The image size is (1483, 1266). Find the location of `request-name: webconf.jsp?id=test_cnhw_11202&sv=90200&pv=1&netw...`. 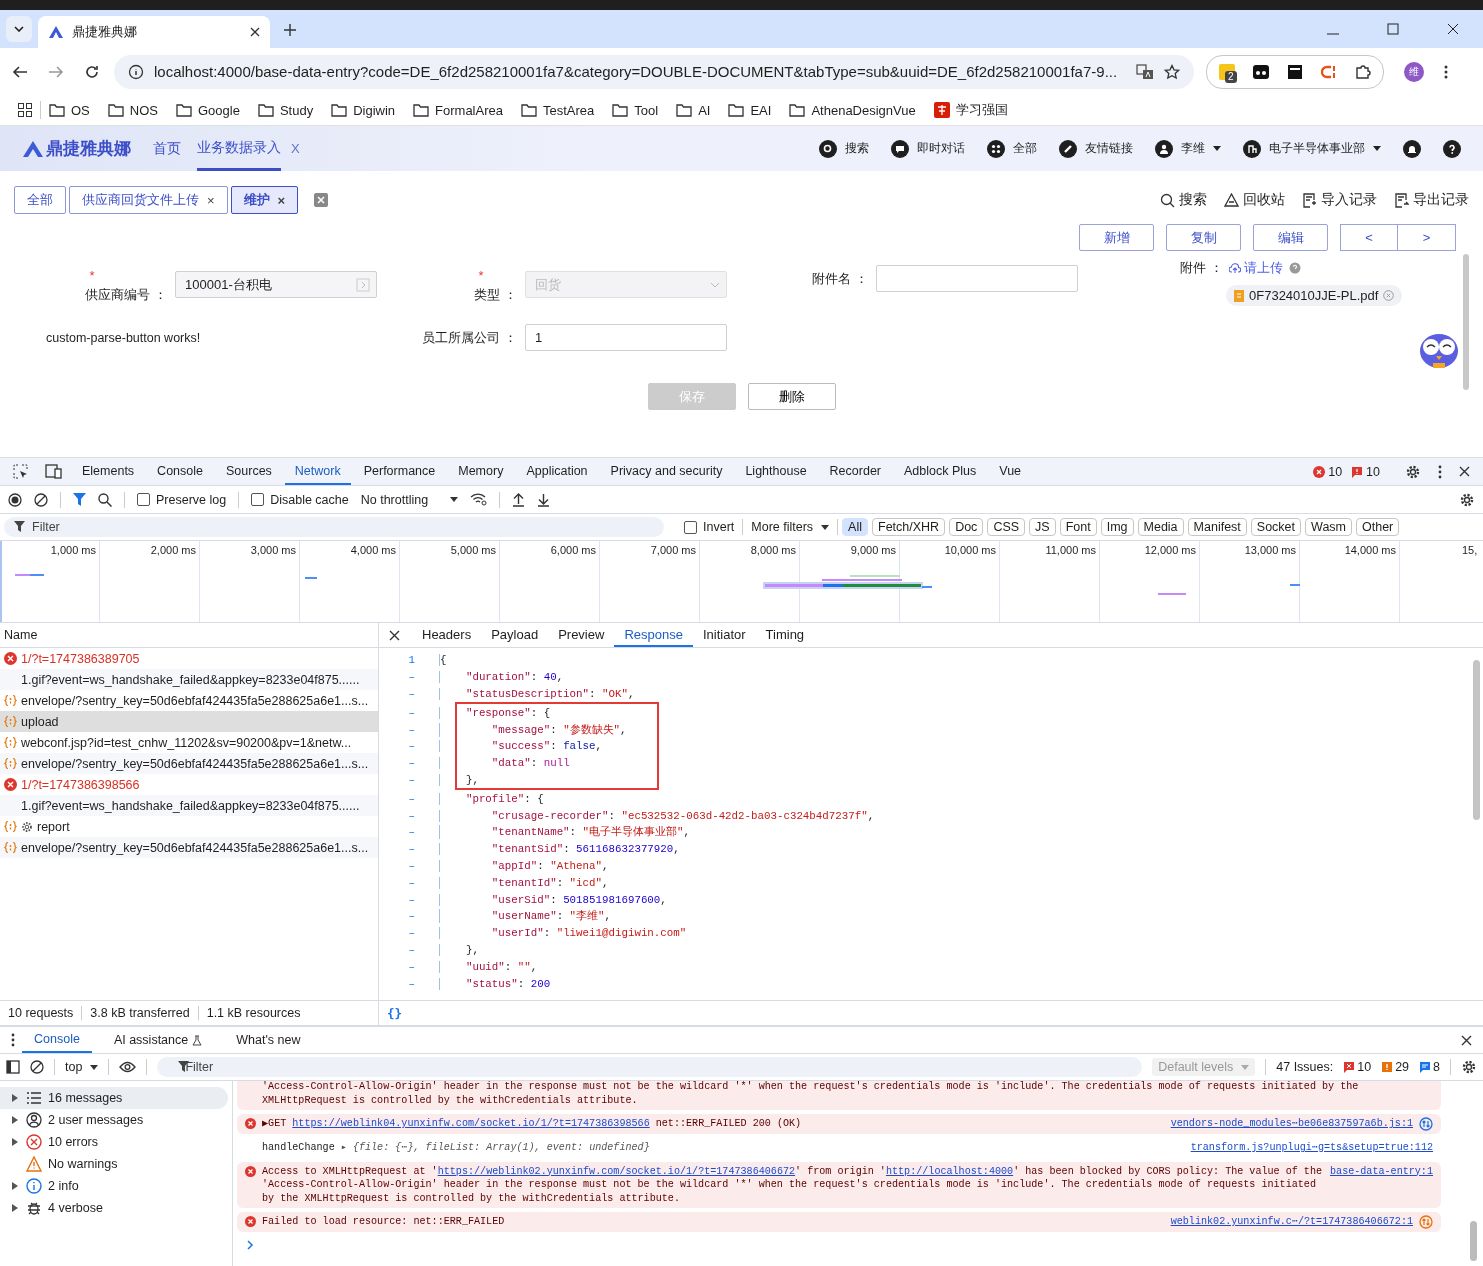

request-name: webconf.jsp?id=test_cnhw_11202&sv=90200&pv=1&netw... is located at coordinates (186, 742).